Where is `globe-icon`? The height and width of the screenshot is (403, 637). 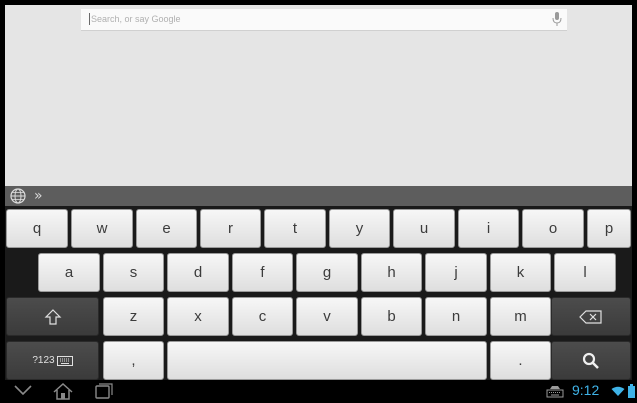
globe-icon is located at coordinates (18, 196).